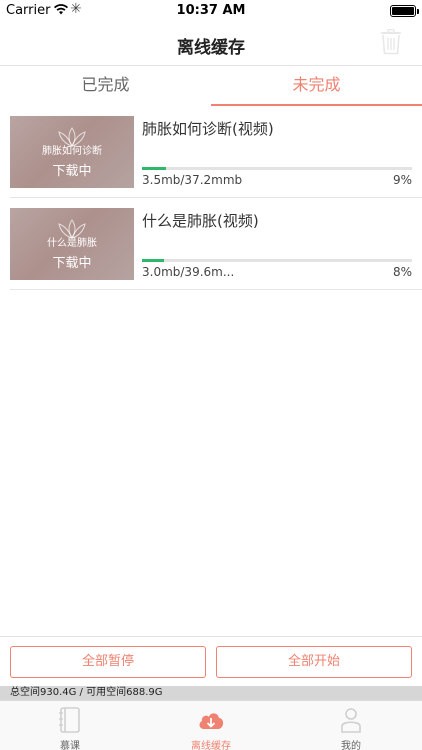 The image size is (422, 750). Describe the element at coordinates (211, 721) in the screenshot. I see `download-icon` at that location.